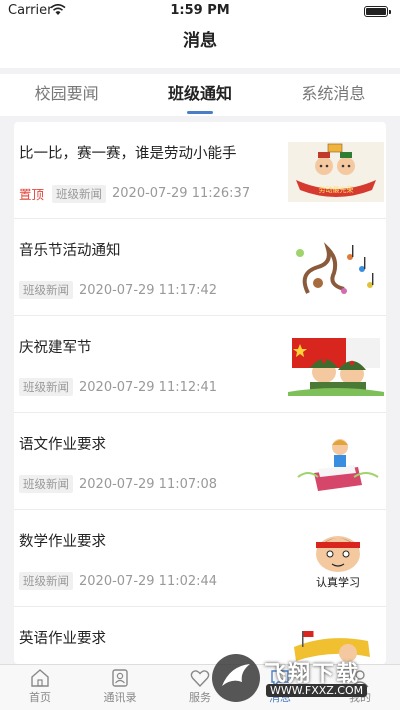  What do you see at coordinates (148, 581) in the screenshot?
I see `message-date: 2020-07-29 11:02:44` at bounding box center [148, 581].